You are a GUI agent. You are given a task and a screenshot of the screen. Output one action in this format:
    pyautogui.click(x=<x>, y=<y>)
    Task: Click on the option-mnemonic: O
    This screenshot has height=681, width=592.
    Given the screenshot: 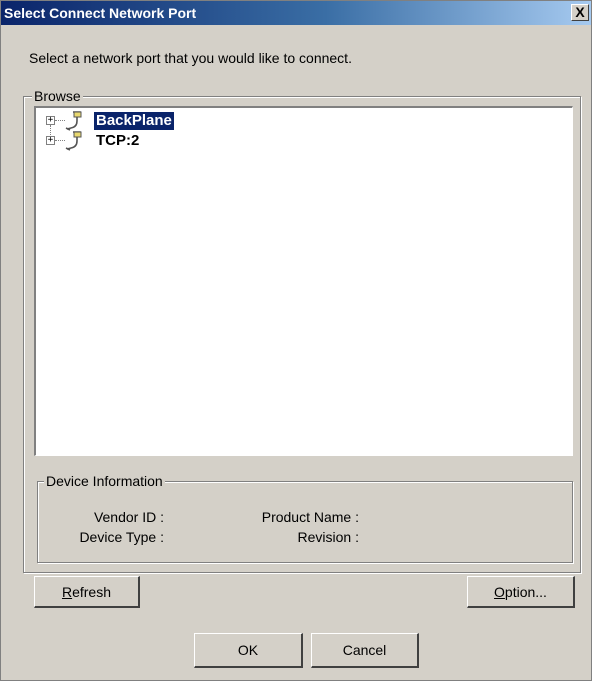 What is the action you would take?
    pyautogui.click(x=499, y=592)
    